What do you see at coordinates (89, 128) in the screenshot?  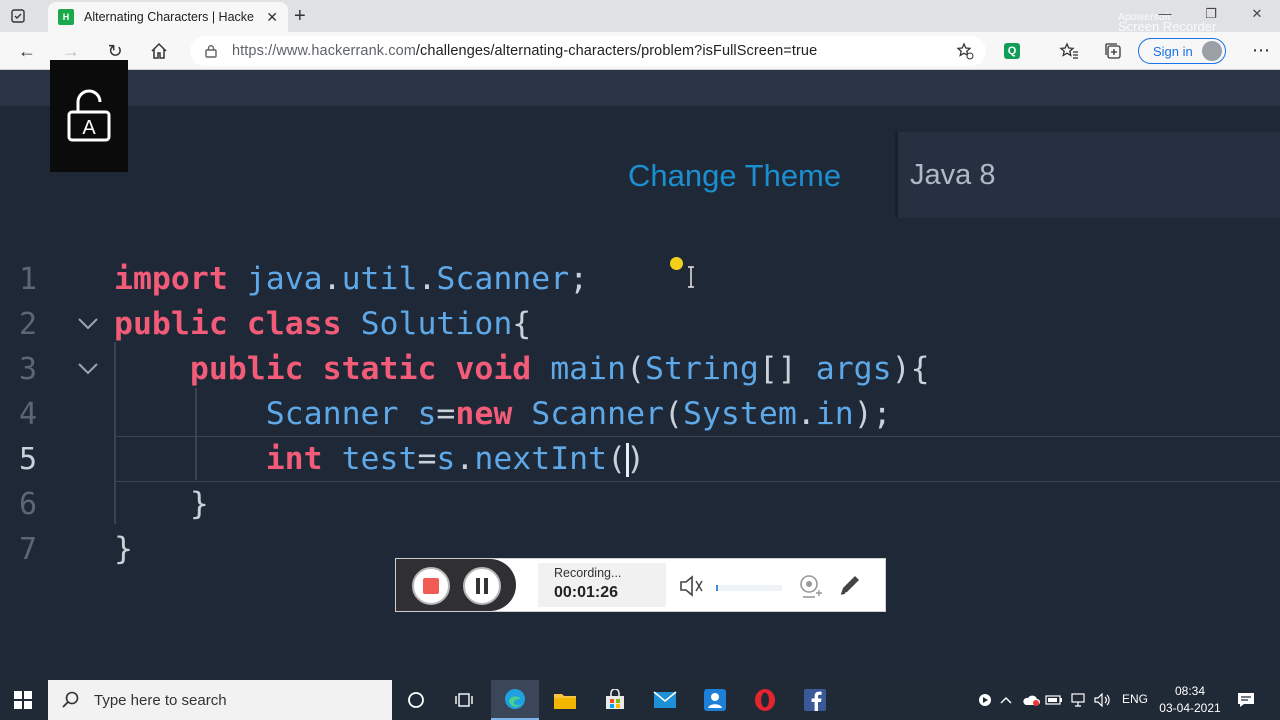 I see `svg-text: A` at bounding box center [89, 128].